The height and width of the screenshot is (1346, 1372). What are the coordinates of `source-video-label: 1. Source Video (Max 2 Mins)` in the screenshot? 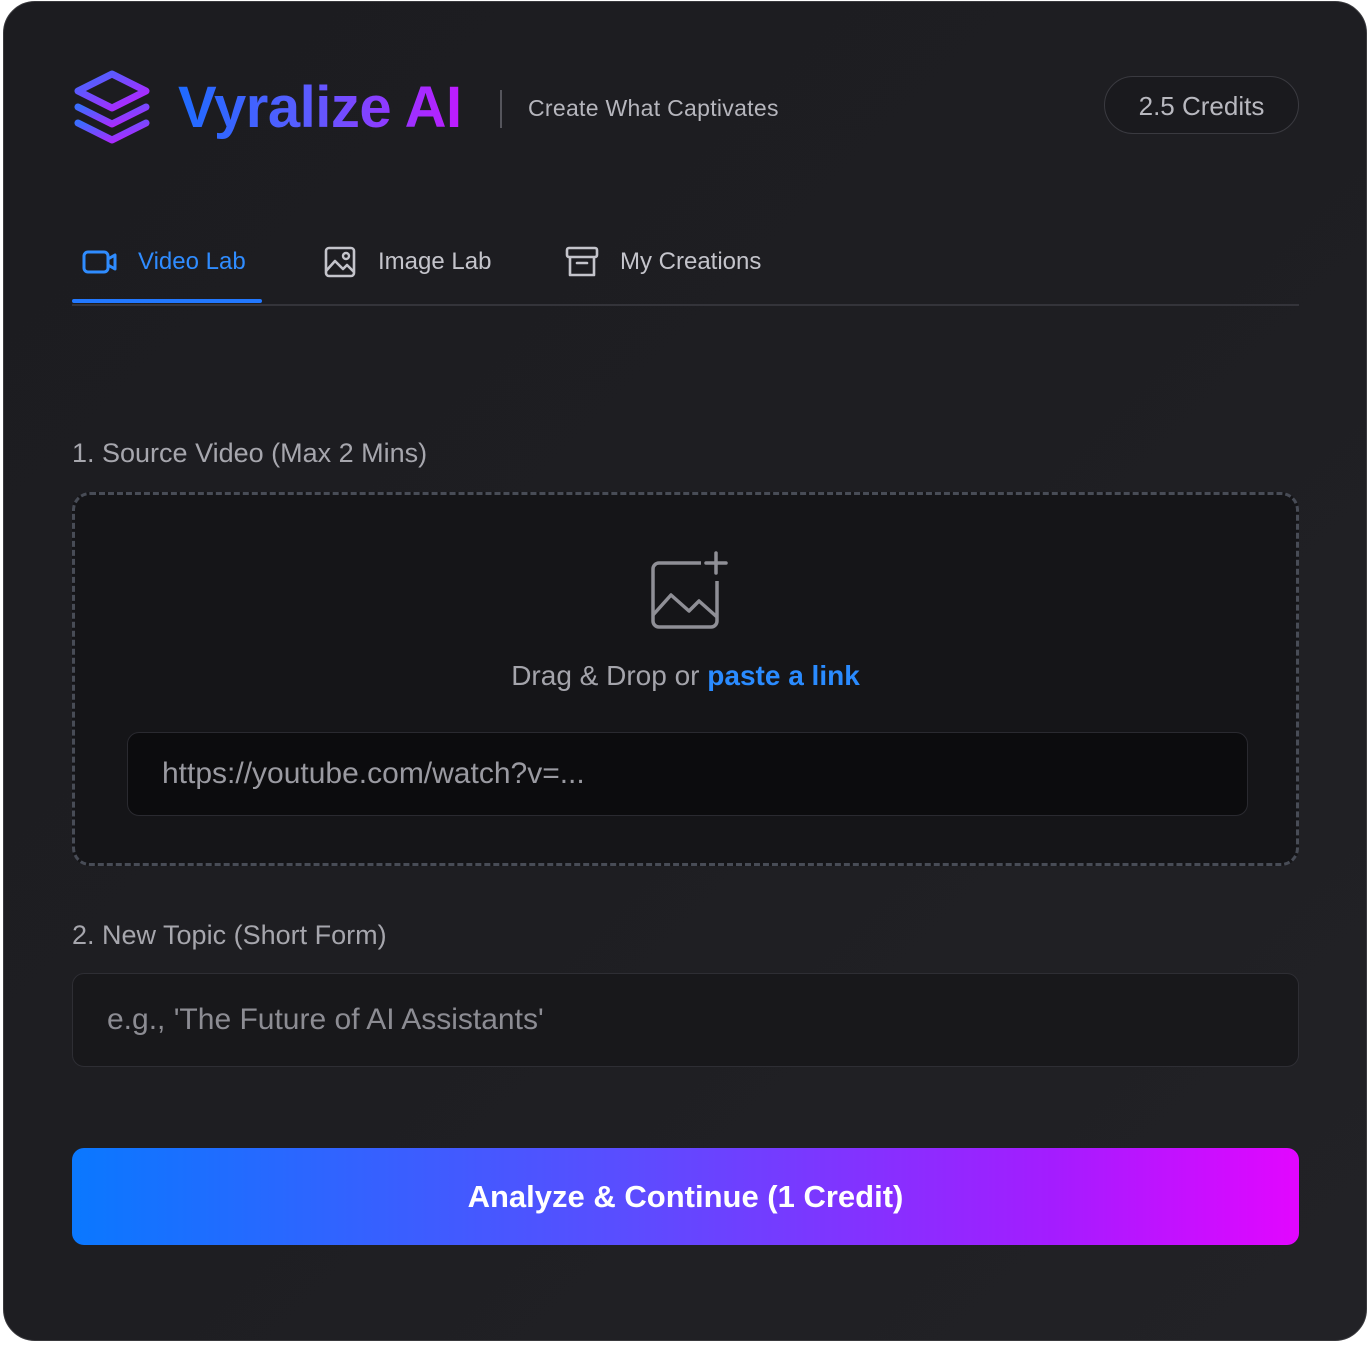 It's located at (250, 453).